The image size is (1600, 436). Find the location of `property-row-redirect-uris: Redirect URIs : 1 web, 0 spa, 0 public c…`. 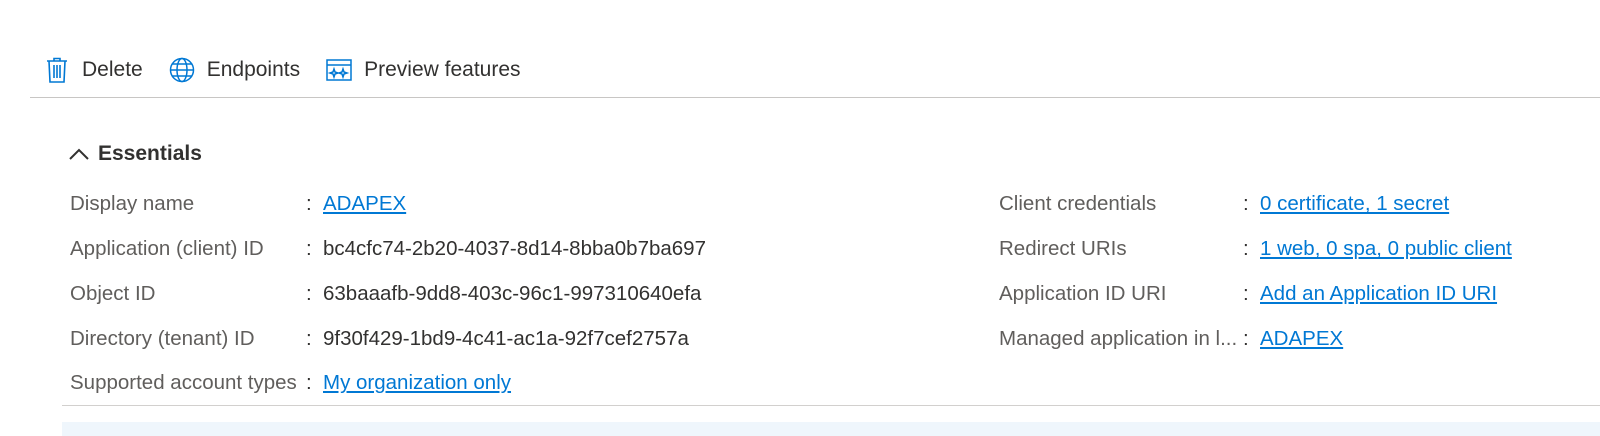

property-row-redirect-uris: Redirect URIs : 1 web, 0 spa, 0 public c… is located at coordinates (1299, 249).